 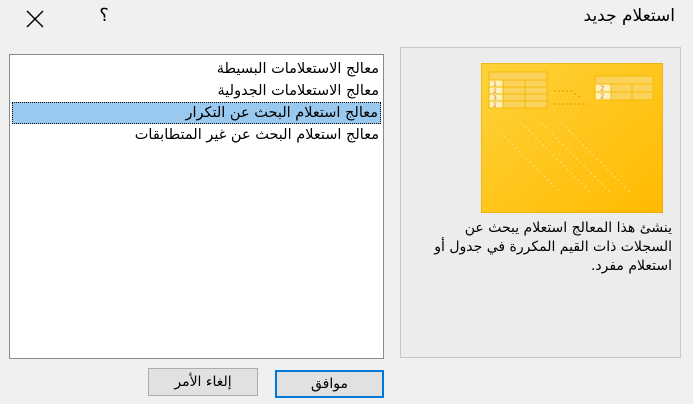 I want to click on list-item-find-duplicates-wizard: معالج استعلام البحث عن التكرار, so click(x=196, y=113).